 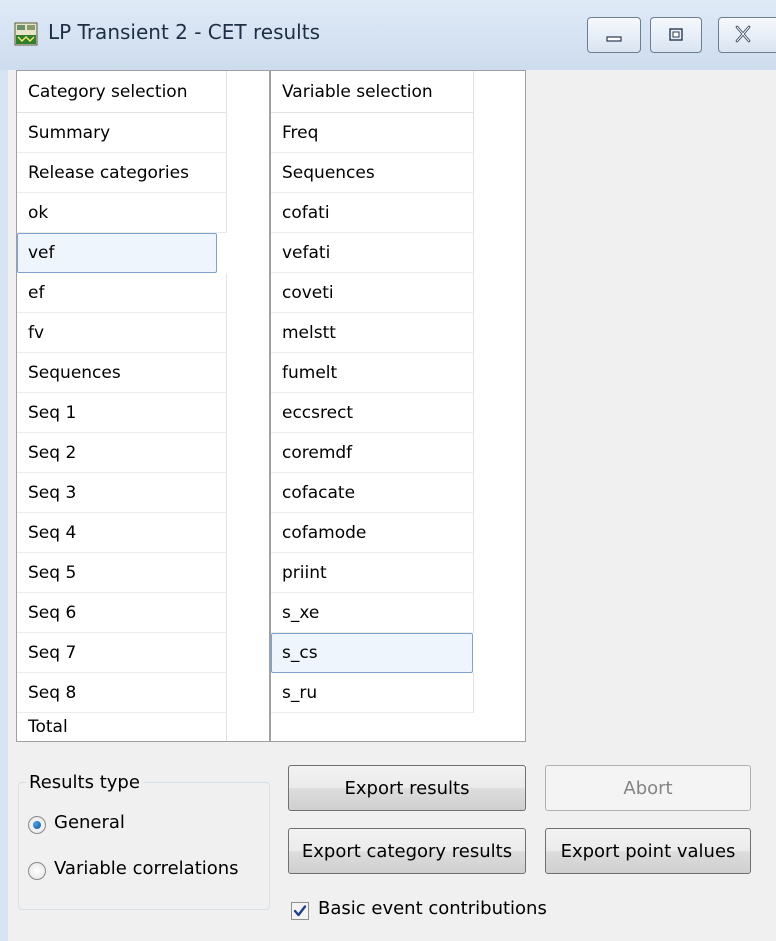 What do you see at coordinates (122, 413) in the screenshot?
I see `category-item-seq-1: Seq 1` at bounding box center [122, 413].